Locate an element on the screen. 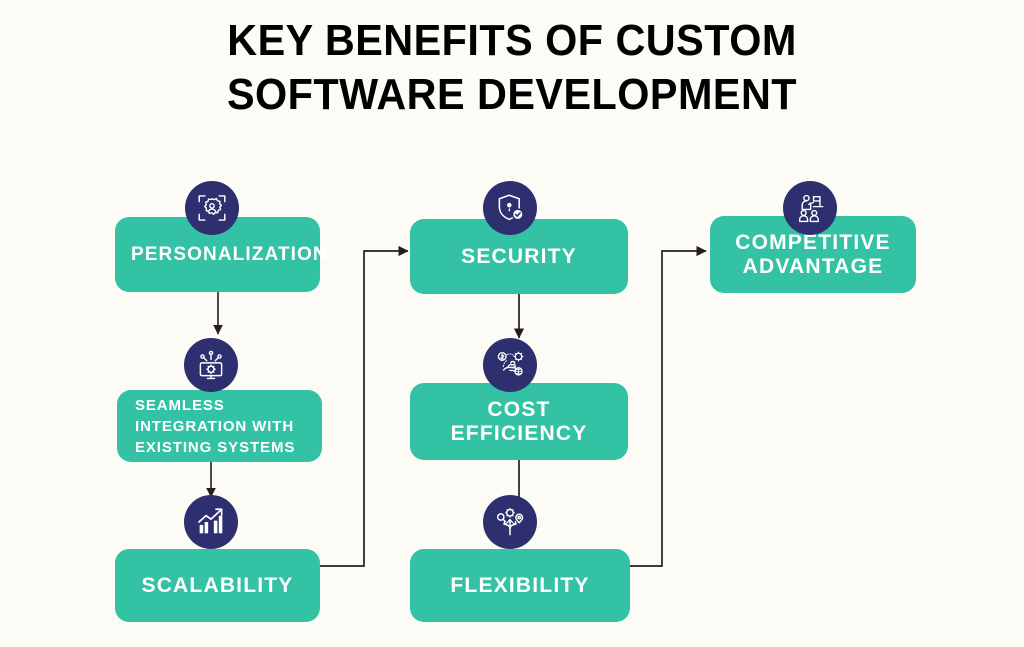 This screenshot has height=647, width=1024. node-label-line-3: EXISTING SYSTEMS is located at coordinates (215, 447).